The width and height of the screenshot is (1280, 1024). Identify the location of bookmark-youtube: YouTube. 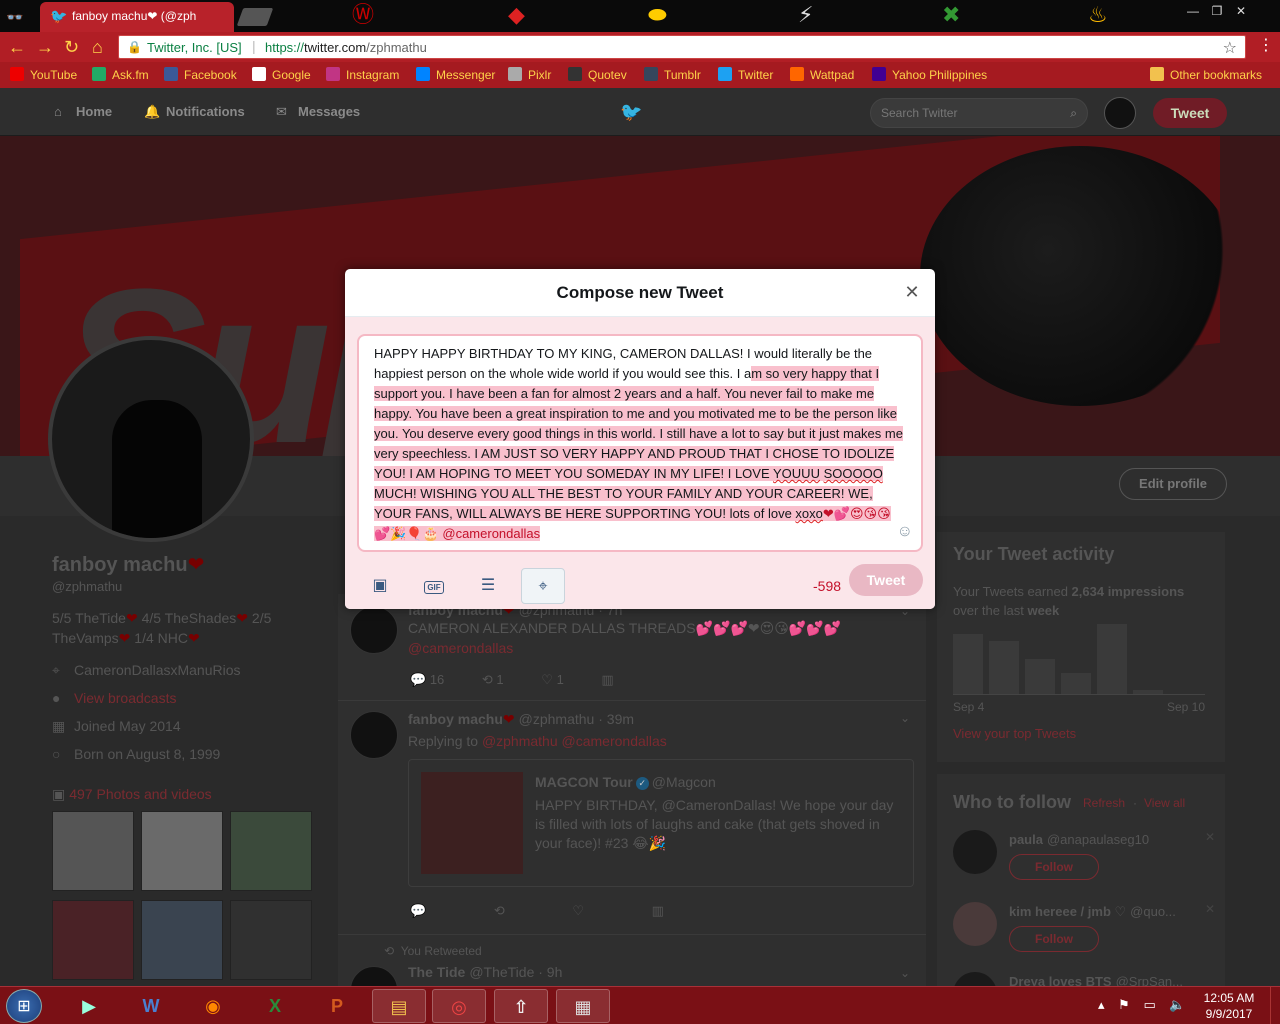
(43, 75).